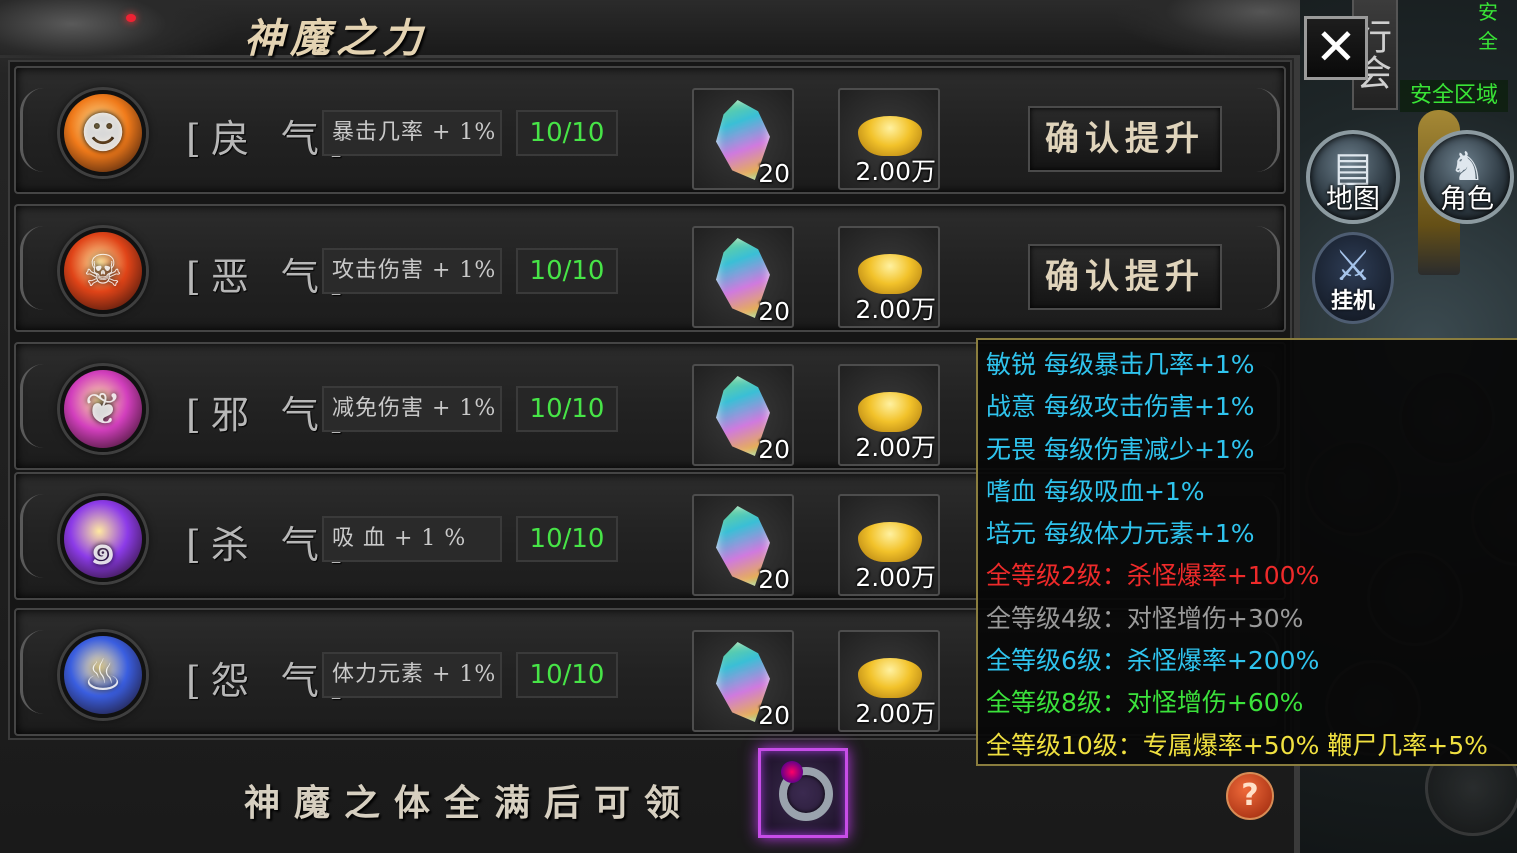  I want to click on safe-zone-label: 安全区域, so click(1454, 96).